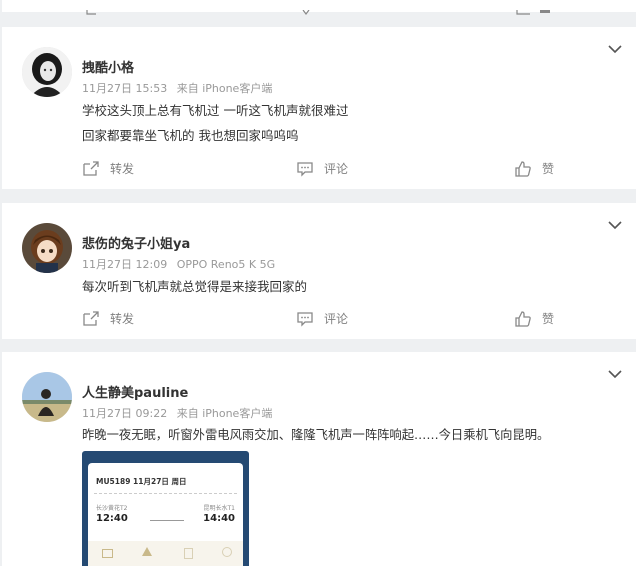  Describe the element at coordinates (107, 553) in the screenshot. I see `ticket-icon` at that location.